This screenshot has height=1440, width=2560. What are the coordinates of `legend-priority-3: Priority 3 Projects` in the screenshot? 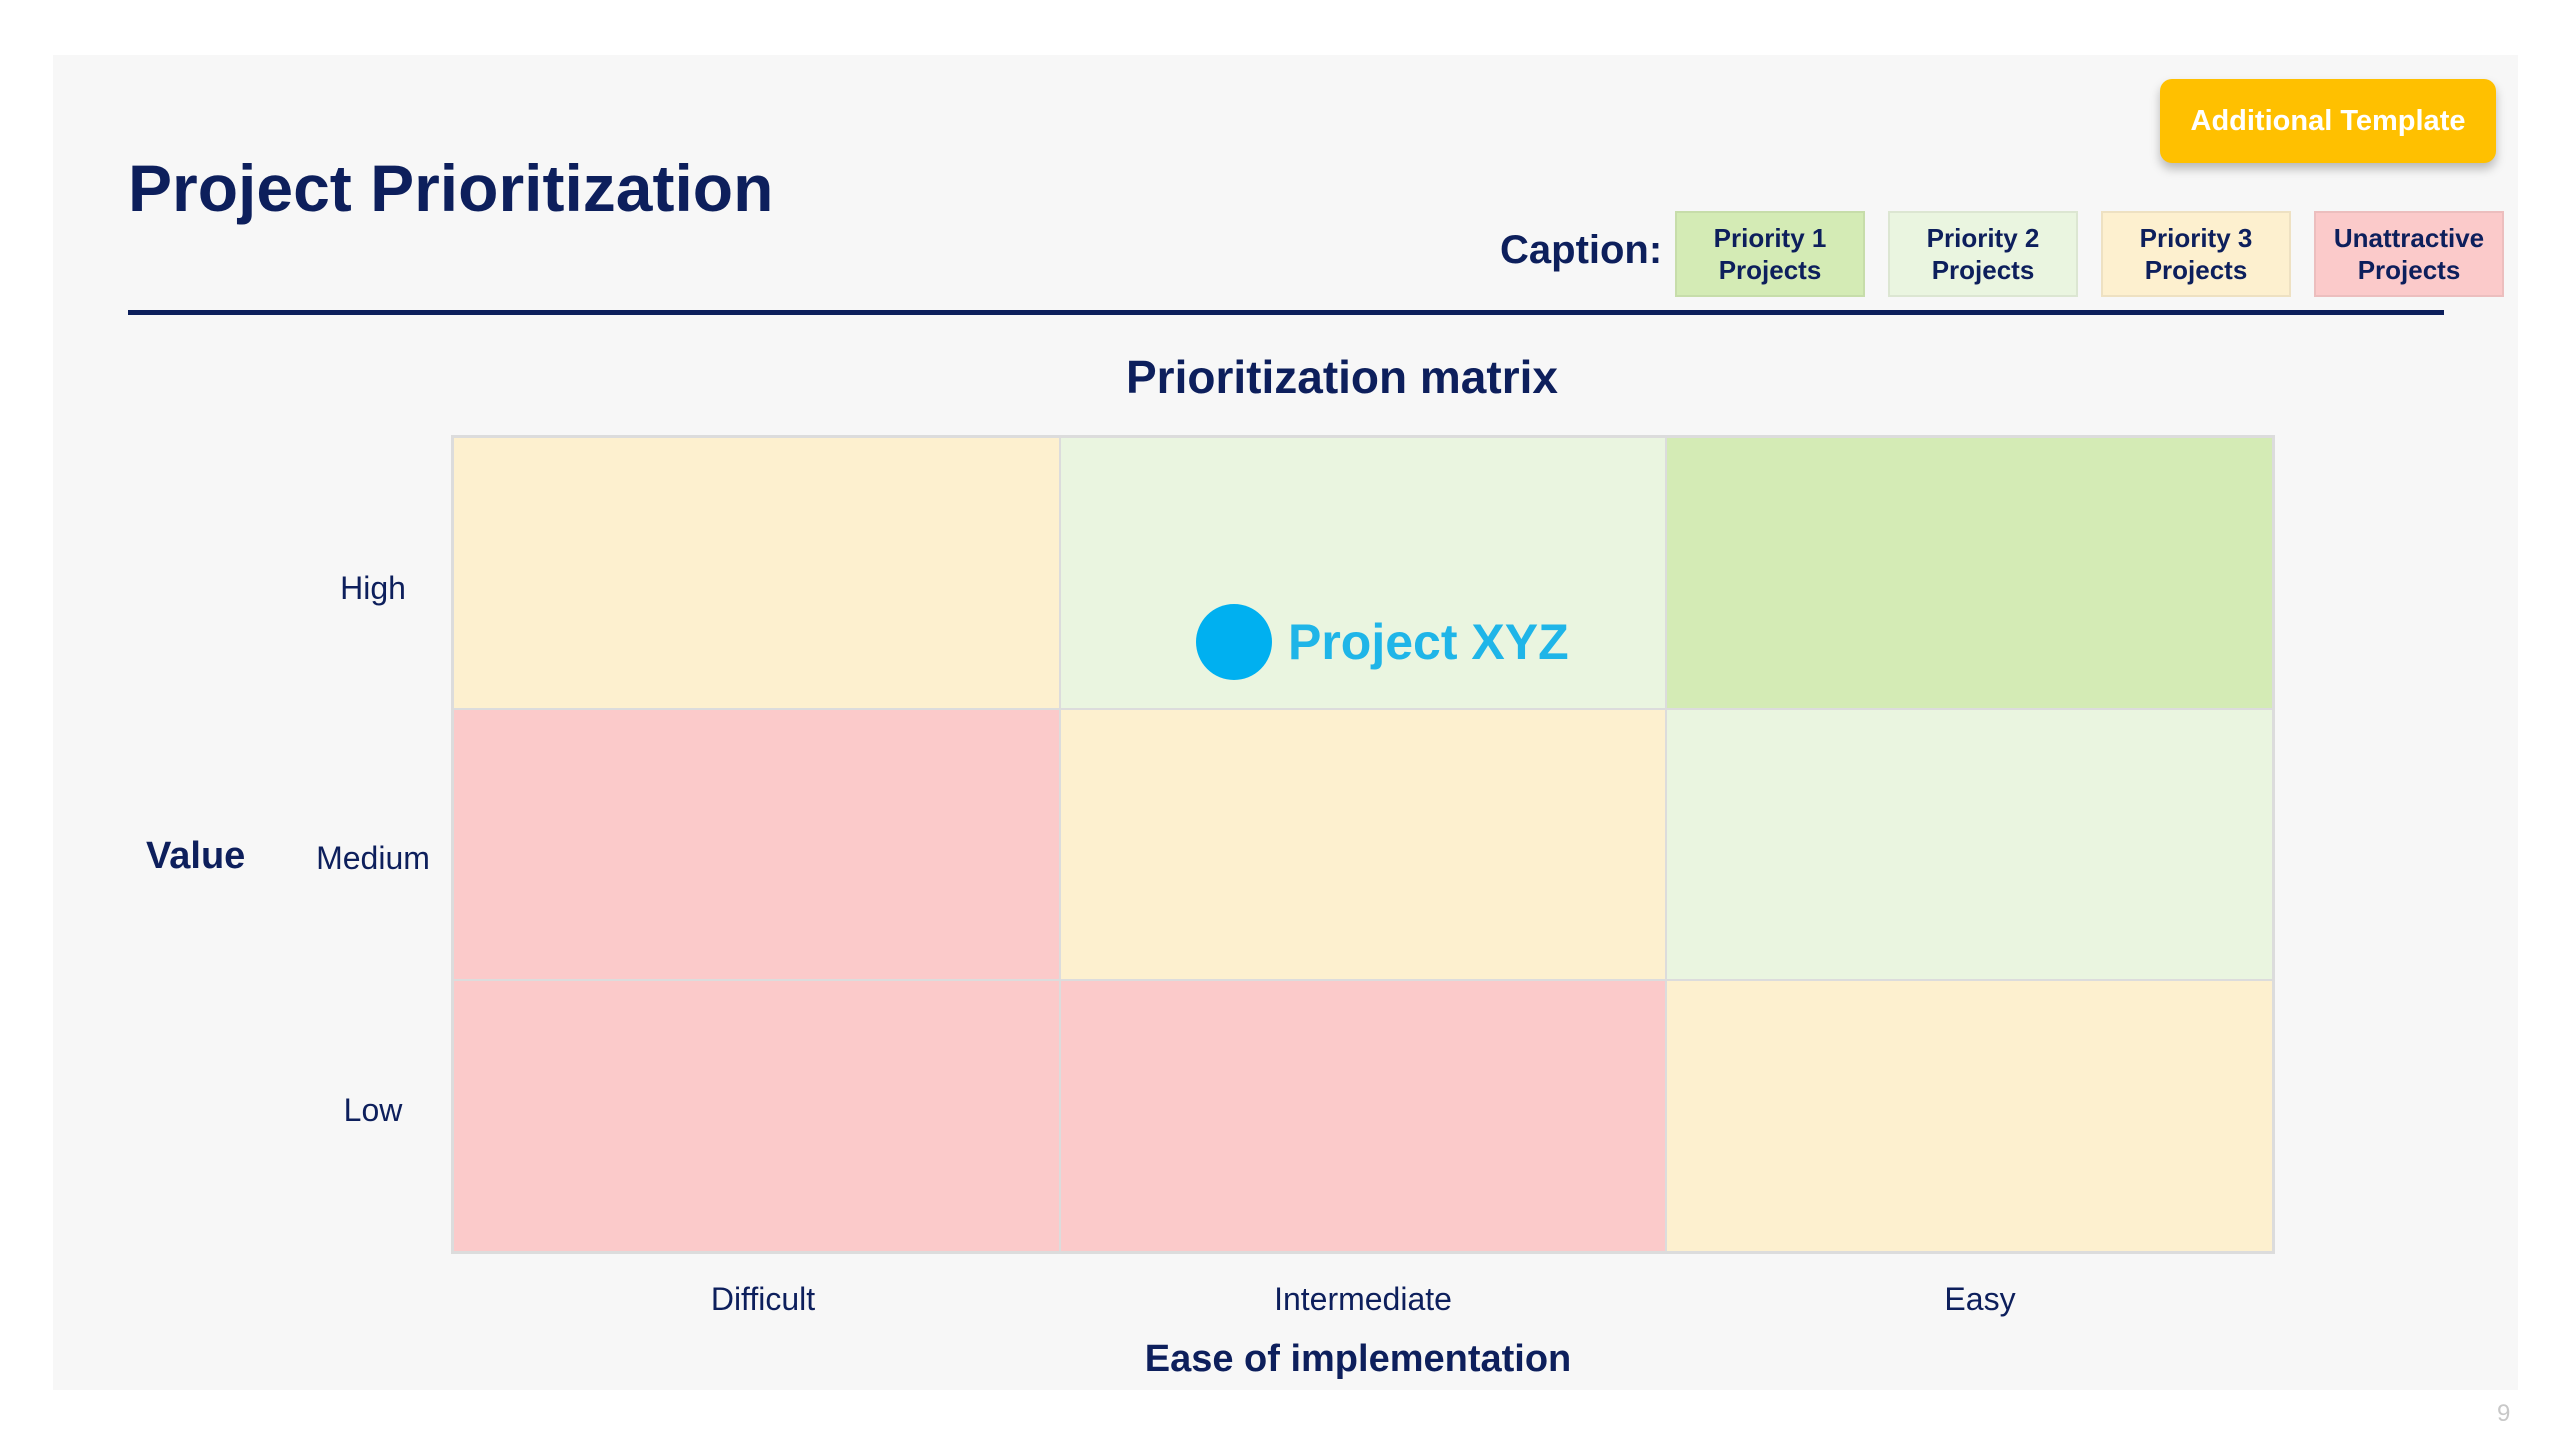 It's located at (2196, 254).